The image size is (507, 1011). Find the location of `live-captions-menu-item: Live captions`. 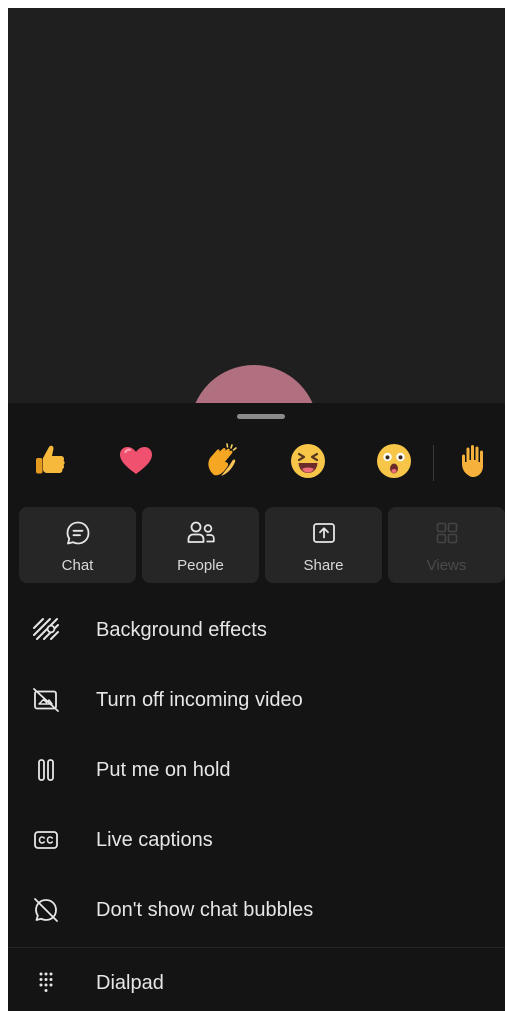

live-captions-menu-item: Live captions is located at coordinates (256, 840).